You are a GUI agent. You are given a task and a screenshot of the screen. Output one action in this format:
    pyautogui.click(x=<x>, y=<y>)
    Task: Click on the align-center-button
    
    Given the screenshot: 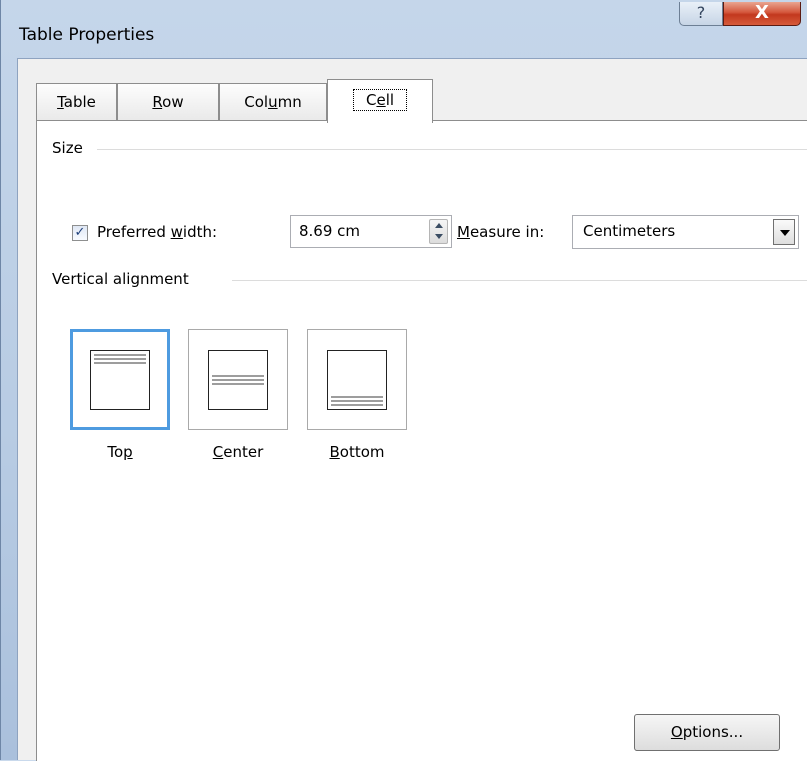 What is the action you would take?
    pyautogui.click(x=238, y=379)
    